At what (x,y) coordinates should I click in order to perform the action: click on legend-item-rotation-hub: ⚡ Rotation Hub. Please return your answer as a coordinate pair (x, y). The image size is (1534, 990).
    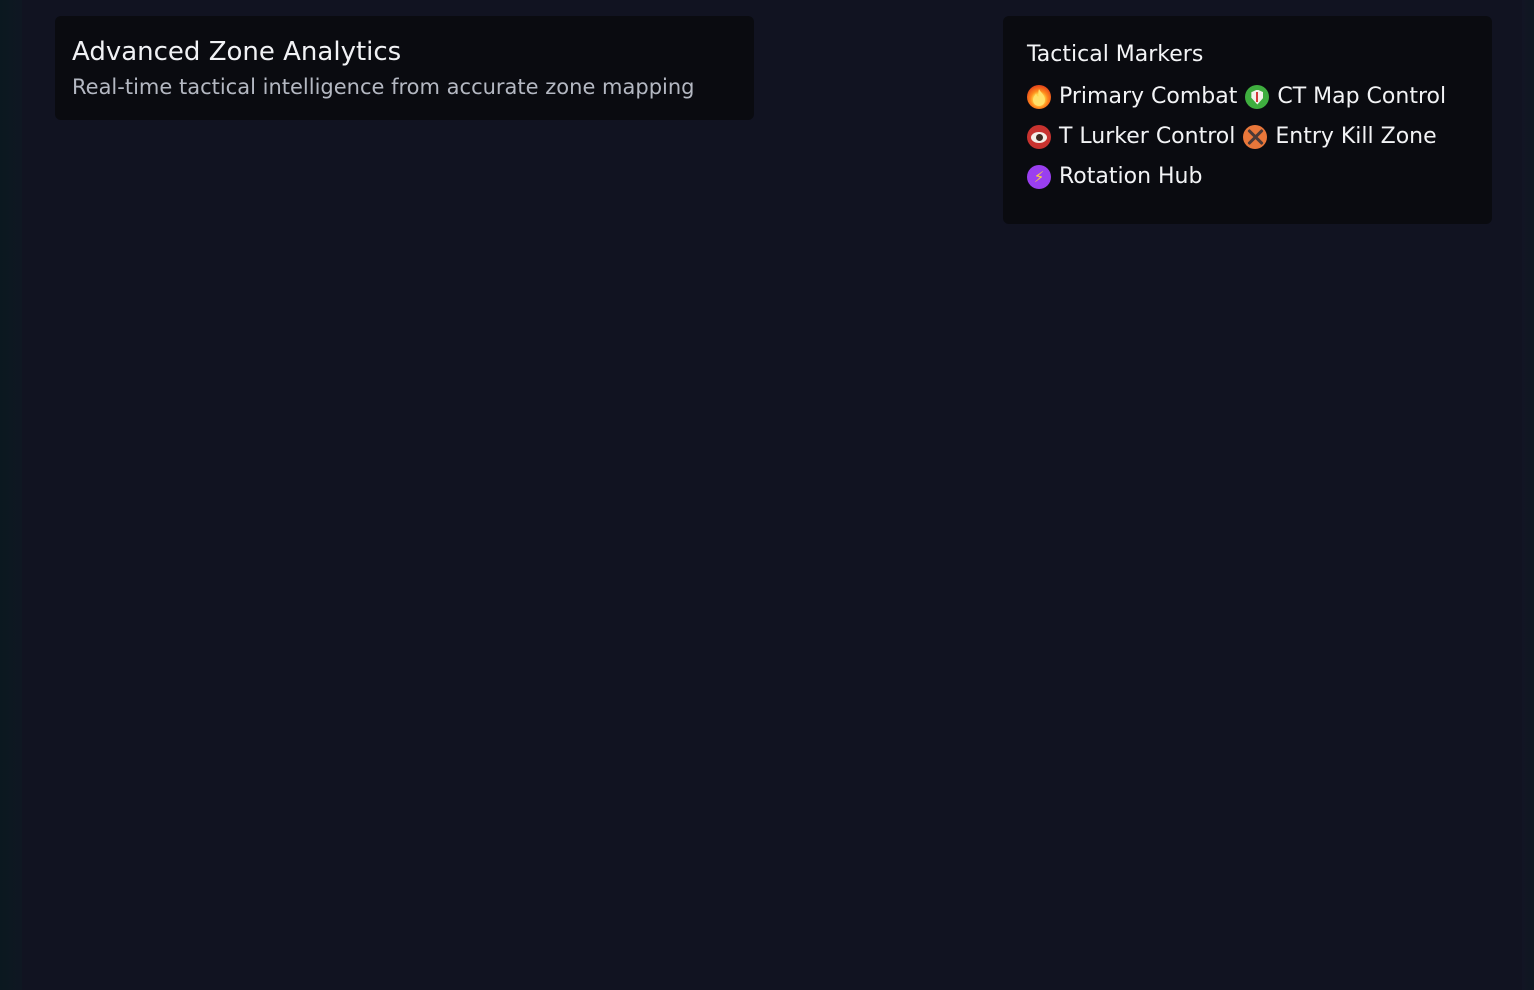
    Looking at the image, I should click on (1114, 177).